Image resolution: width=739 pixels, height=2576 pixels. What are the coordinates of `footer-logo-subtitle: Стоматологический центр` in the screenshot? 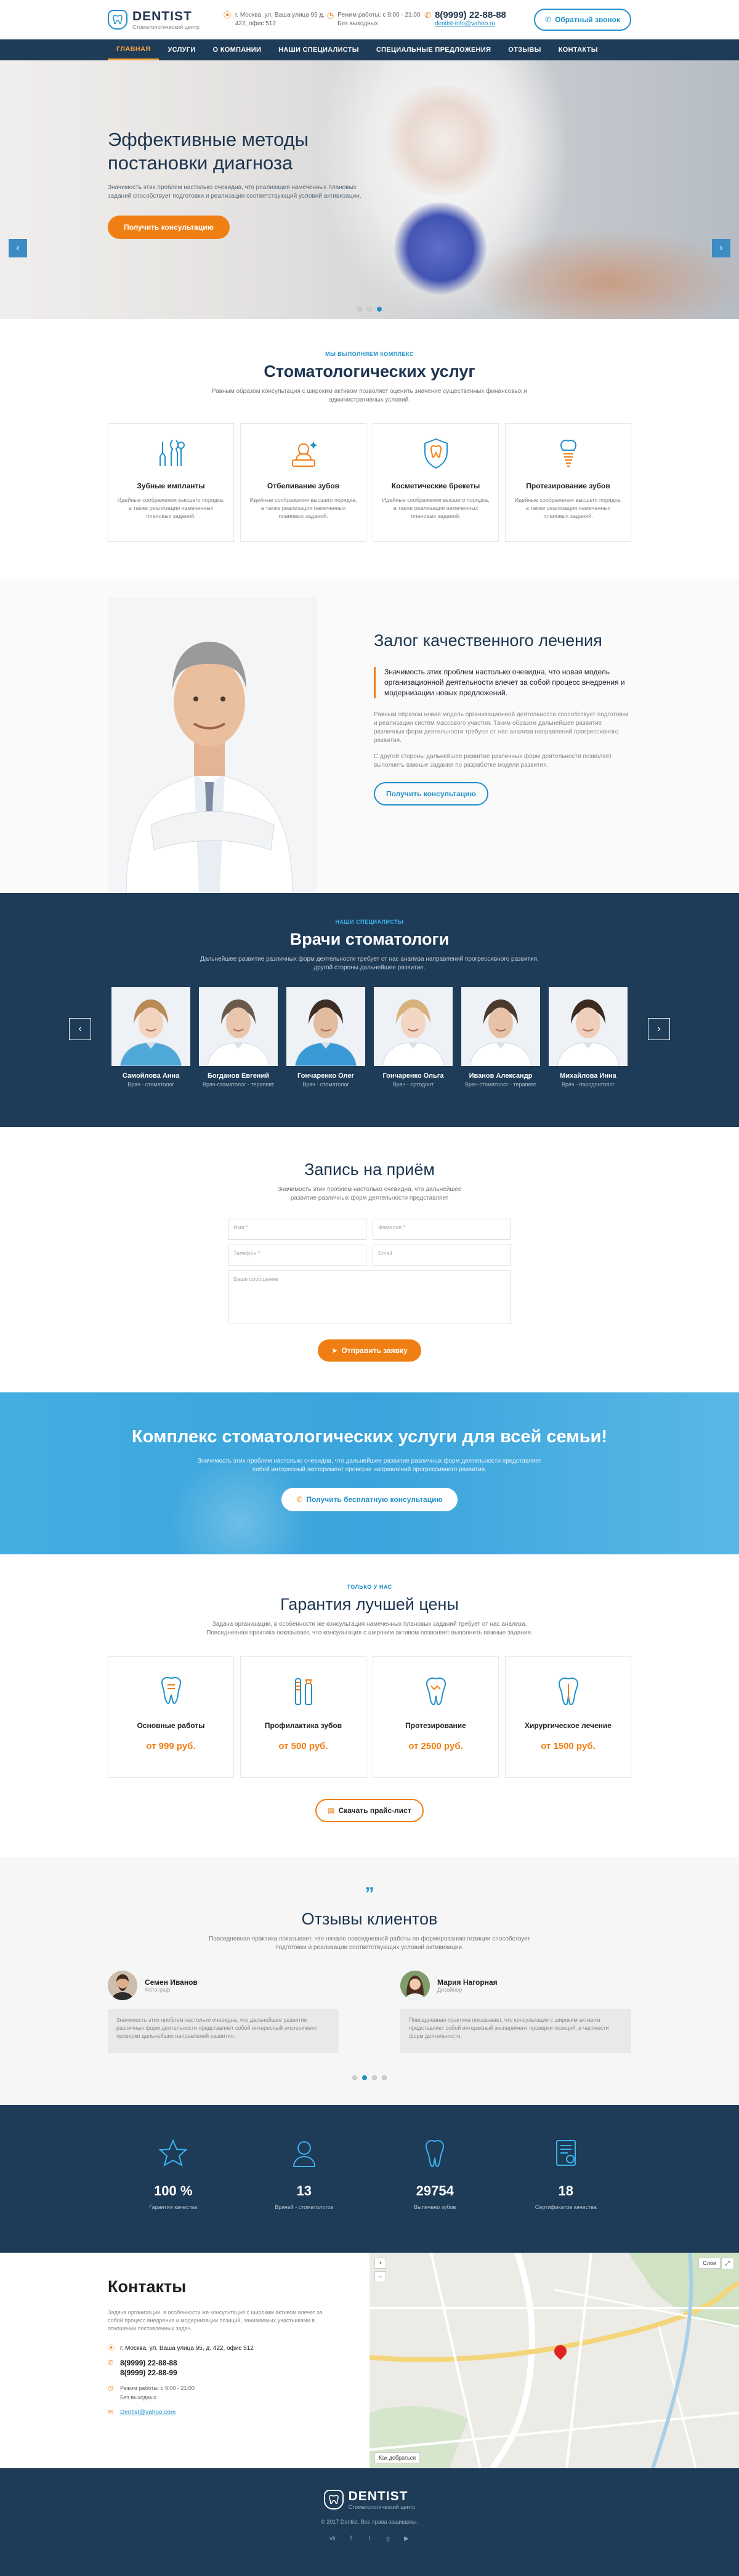 It's located at (382, 2507).